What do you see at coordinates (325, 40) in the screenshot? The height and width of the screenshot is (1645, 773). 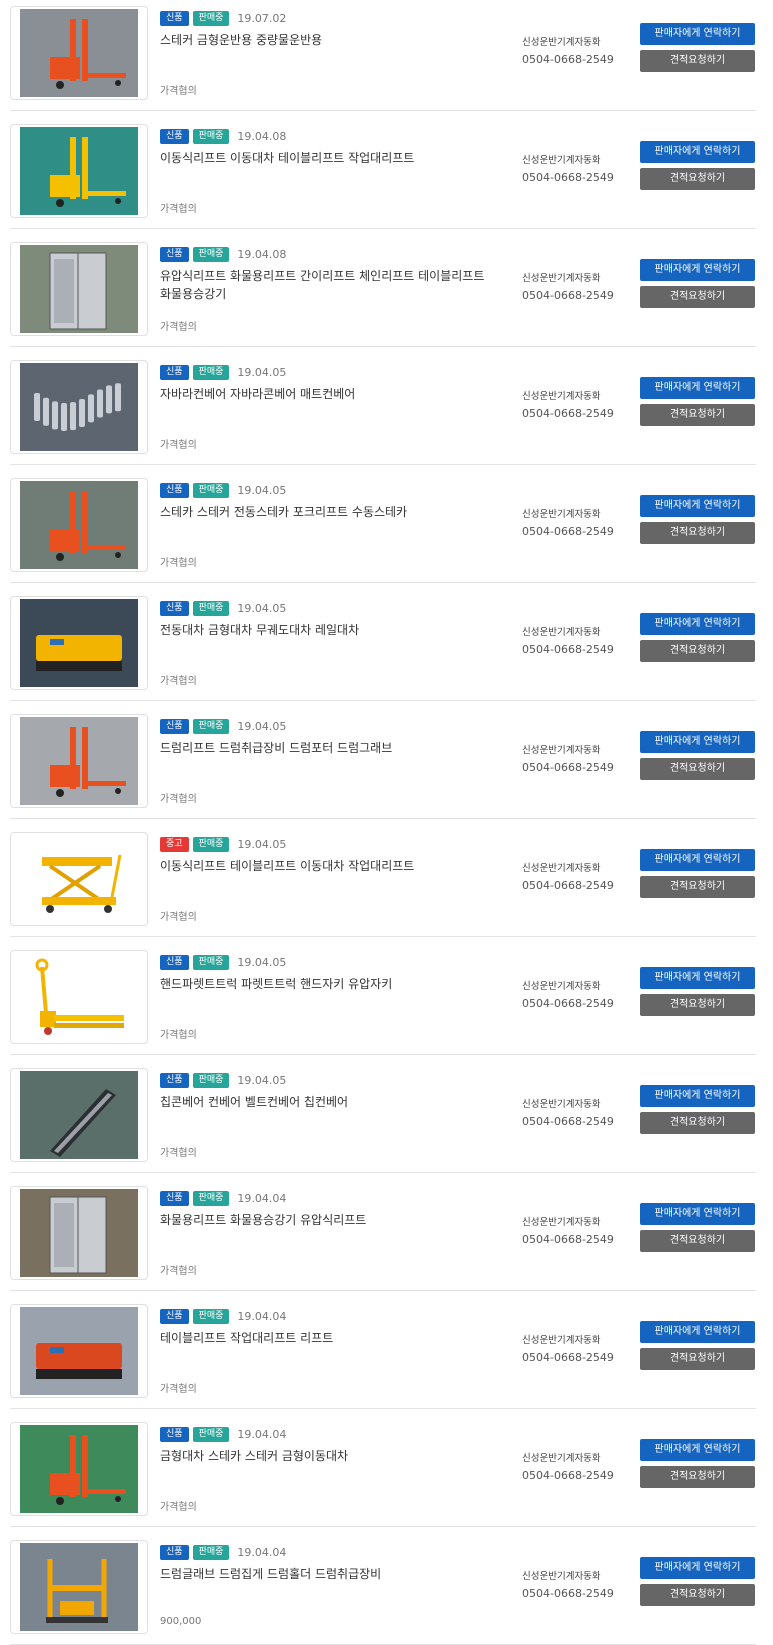 I see `product-title: 스테커 금형운반용 중량물운반용` at bounding box center [325, 40].